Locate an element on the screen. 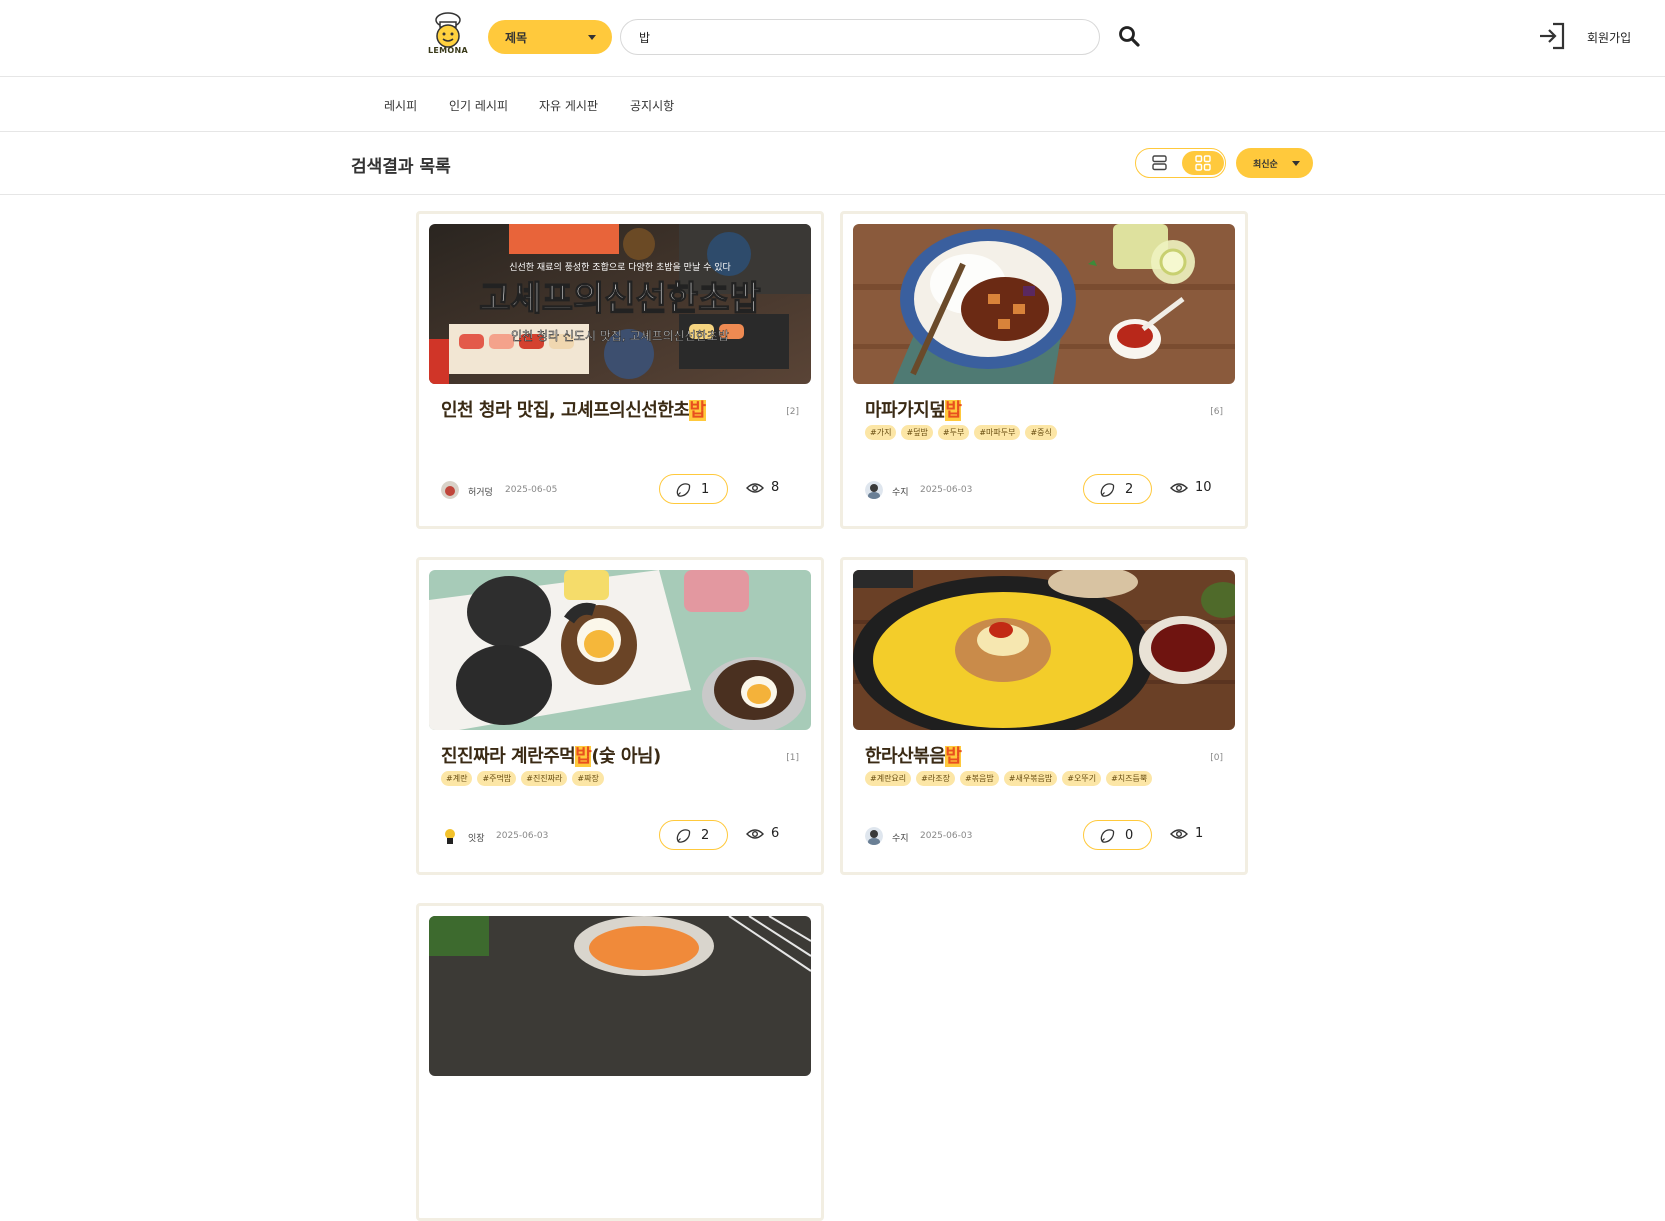  recipe-title: 인천 청라 맛집, 고셰프의신선한초밥 is located at coordinates (573, 410).